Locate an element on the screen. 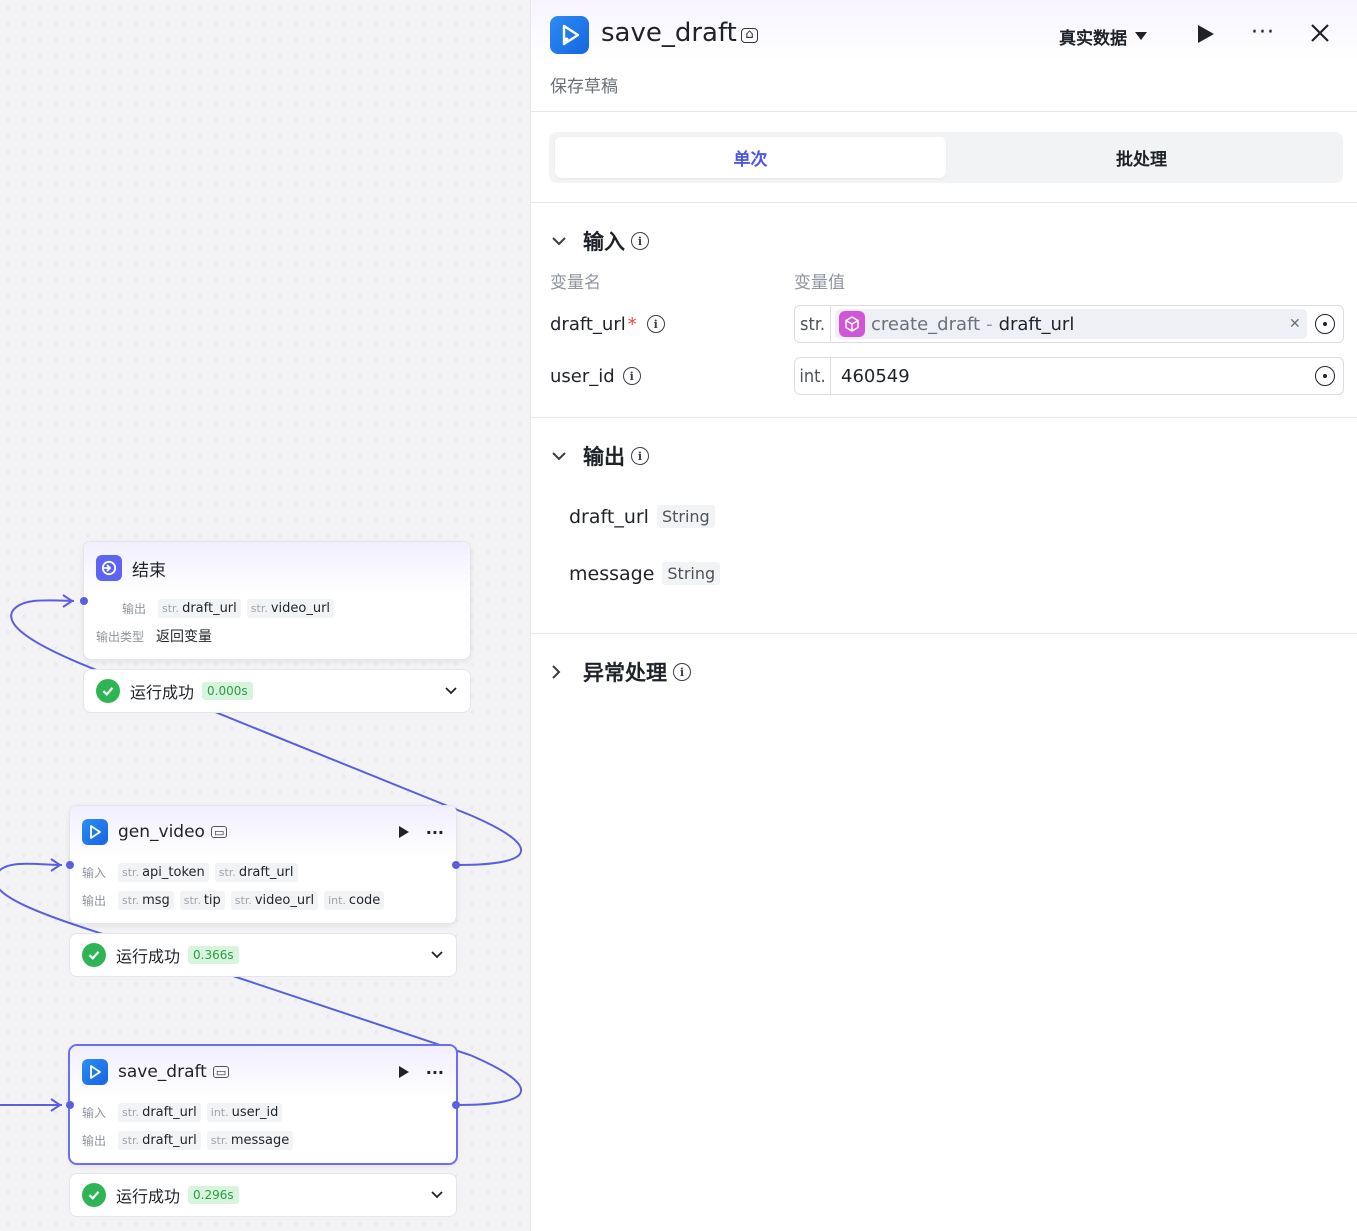  gen-output-tag: str. msg is located at coordinates (146, 900).